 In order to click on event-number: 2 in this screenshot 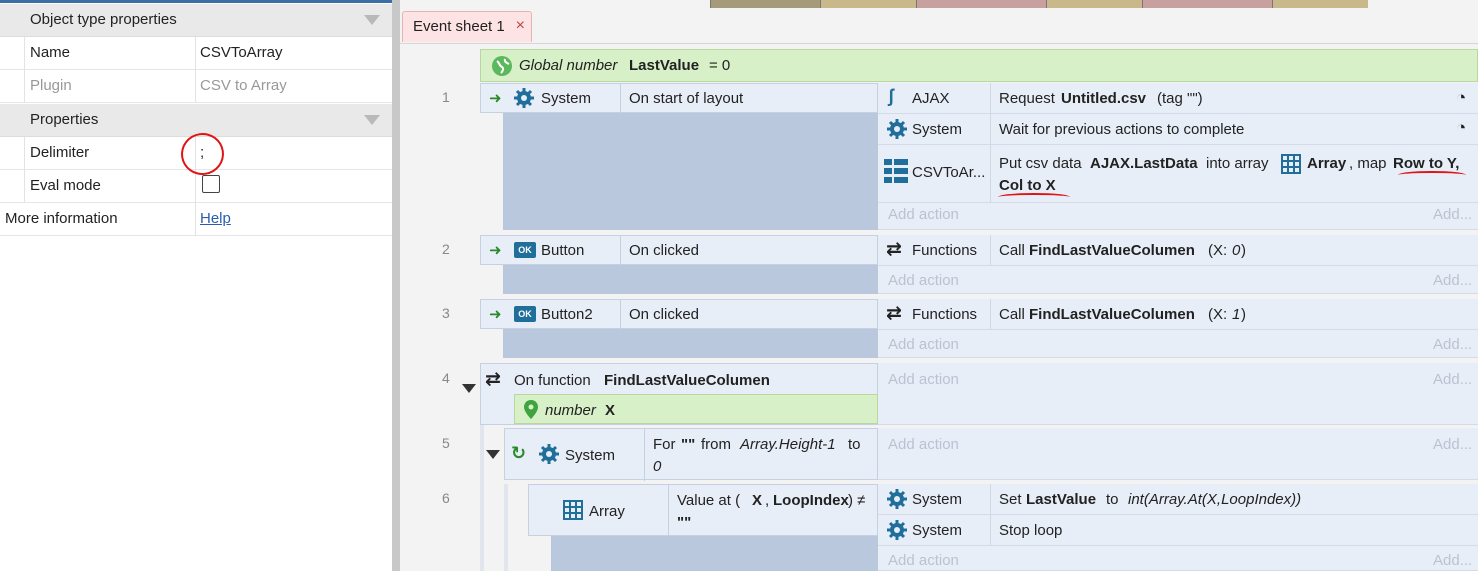, I will do `click(446, 249)`.